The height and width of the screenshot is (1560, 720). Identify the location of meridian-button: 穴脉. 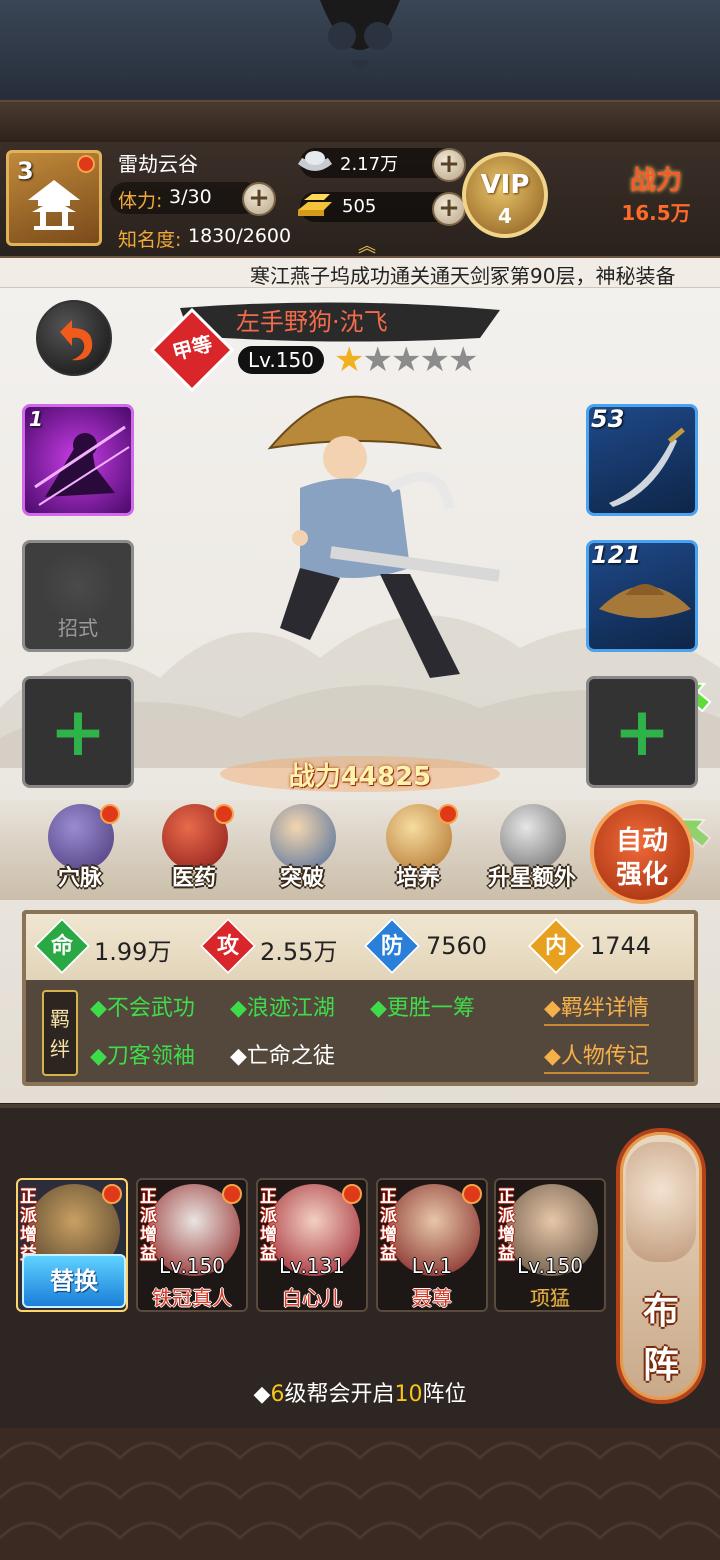
(80, 852).